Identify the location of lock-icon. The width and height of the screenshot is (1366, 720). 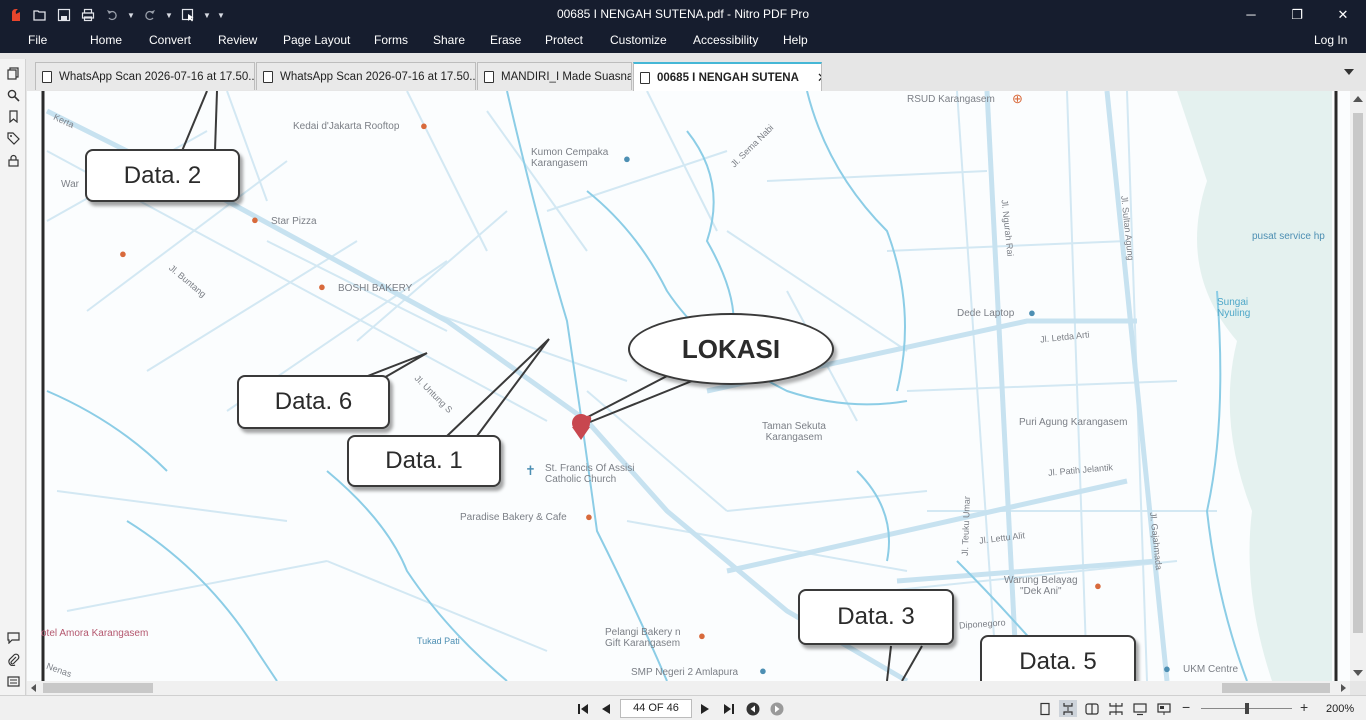
(13, 160).